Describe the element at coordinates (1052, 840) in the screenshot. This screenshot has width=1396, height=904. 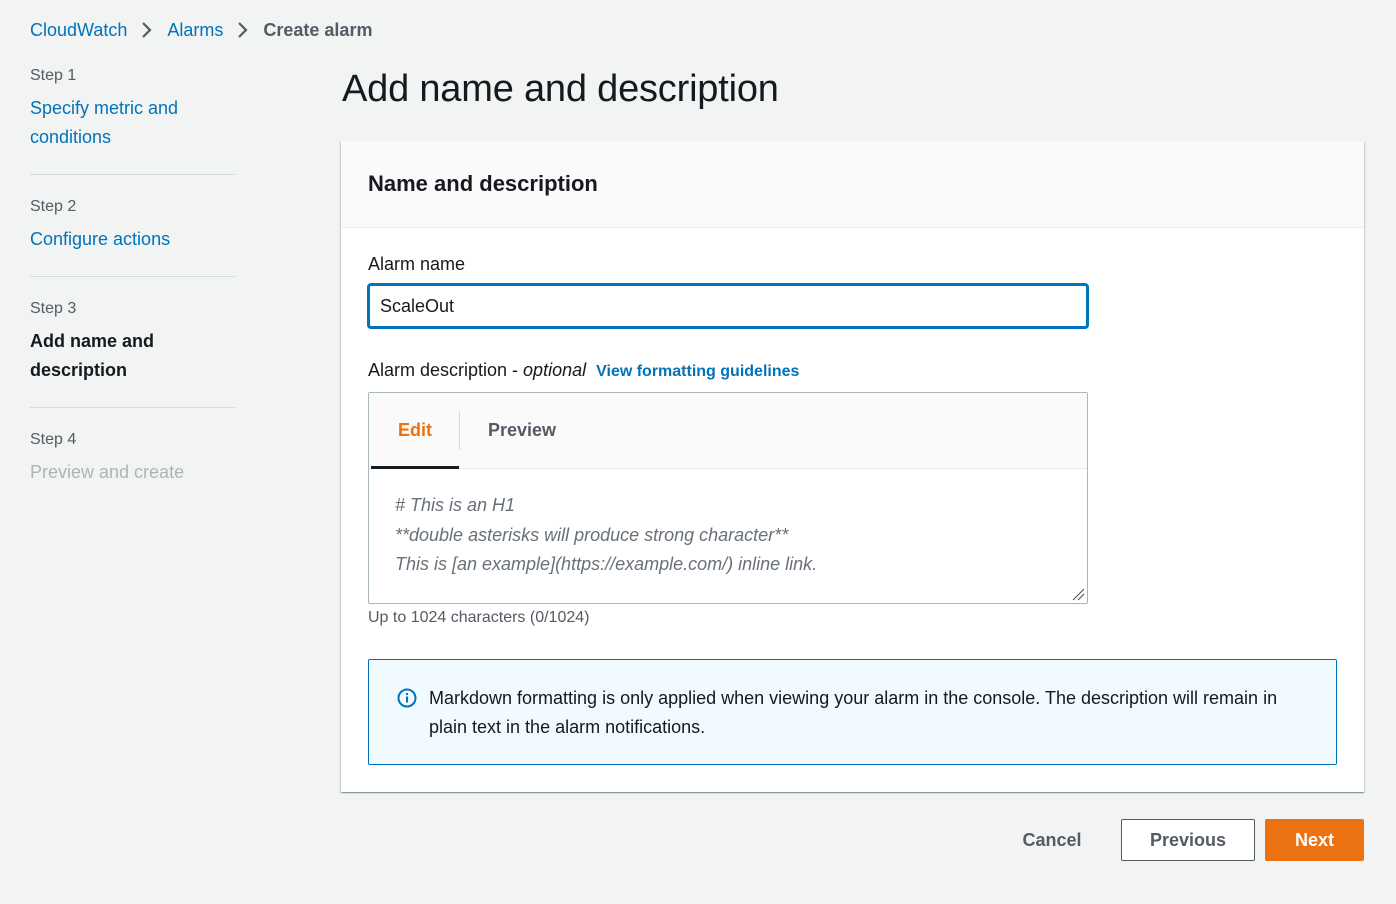
I see `cancel-button: Cancel` at that location.